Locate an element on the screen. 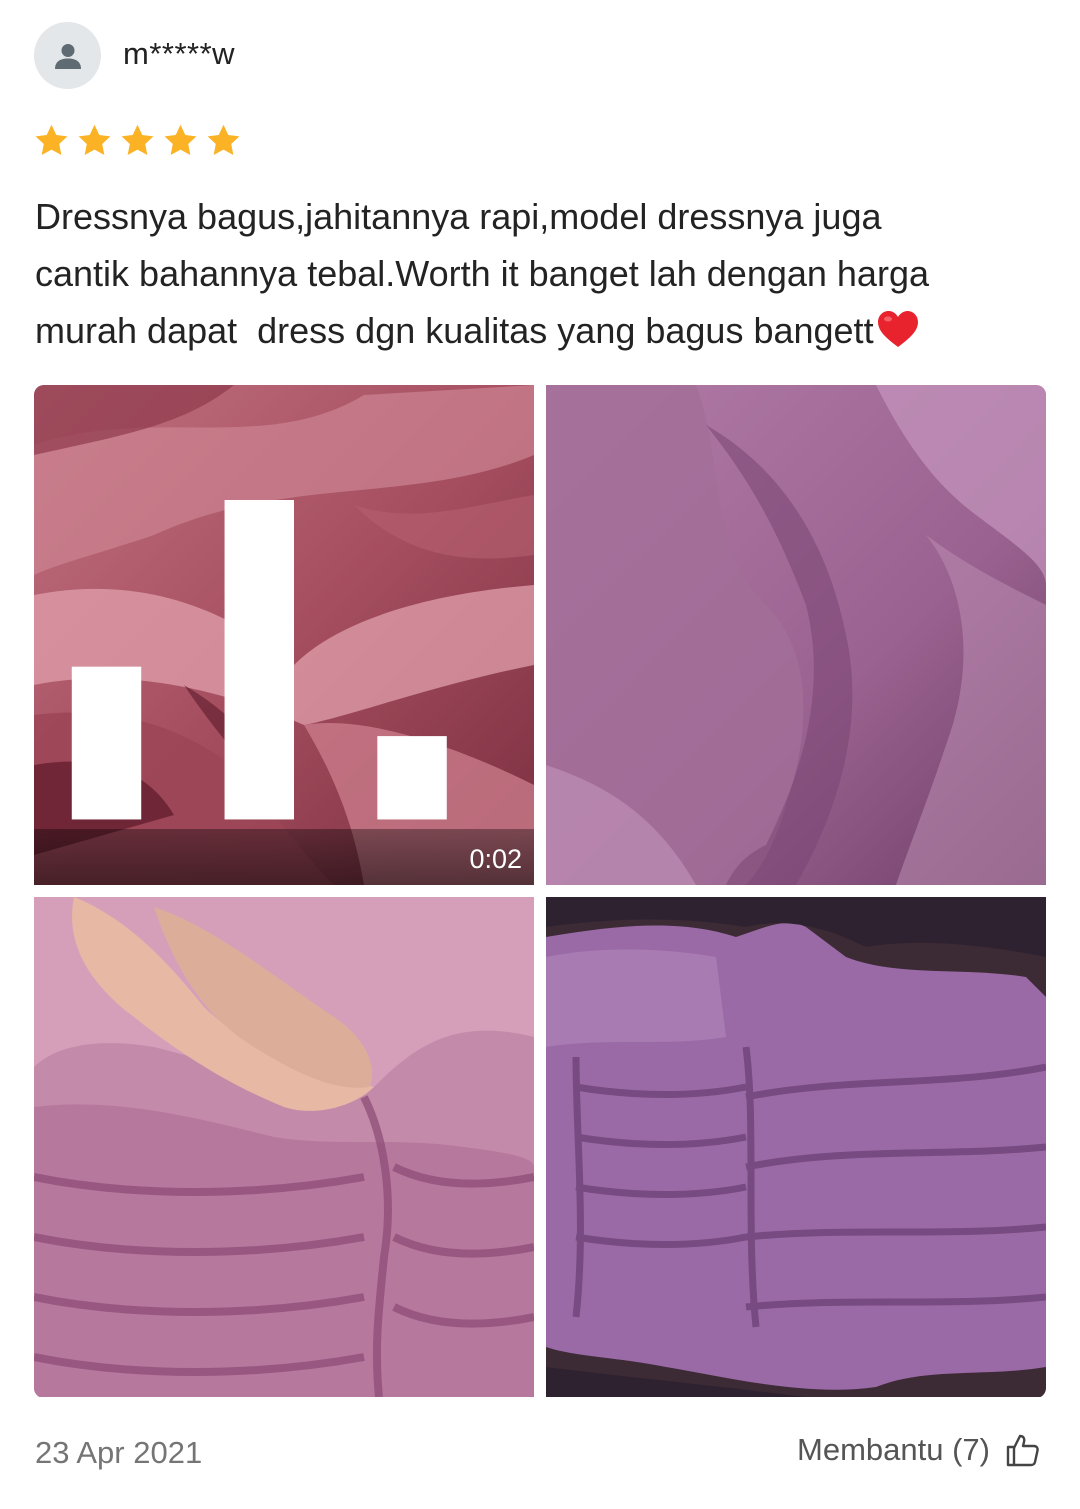 Image resolution: width=1080 pixels, height=1509 pixels. avatar is located at coordinates (67, 55).